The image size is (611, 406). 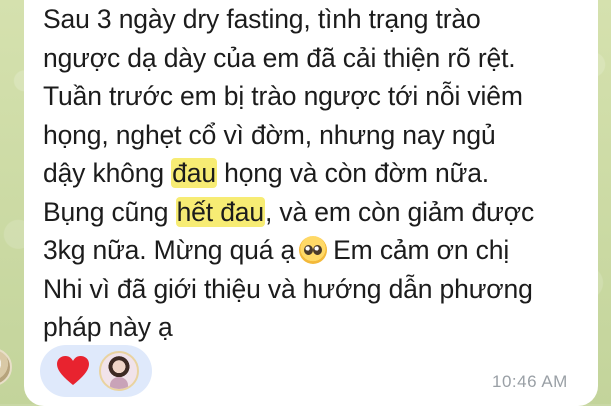 What do you see at coordinates (107, 173) in the screenshot?
I see `text-segment: dậy không` at bounding box center [107, 173].